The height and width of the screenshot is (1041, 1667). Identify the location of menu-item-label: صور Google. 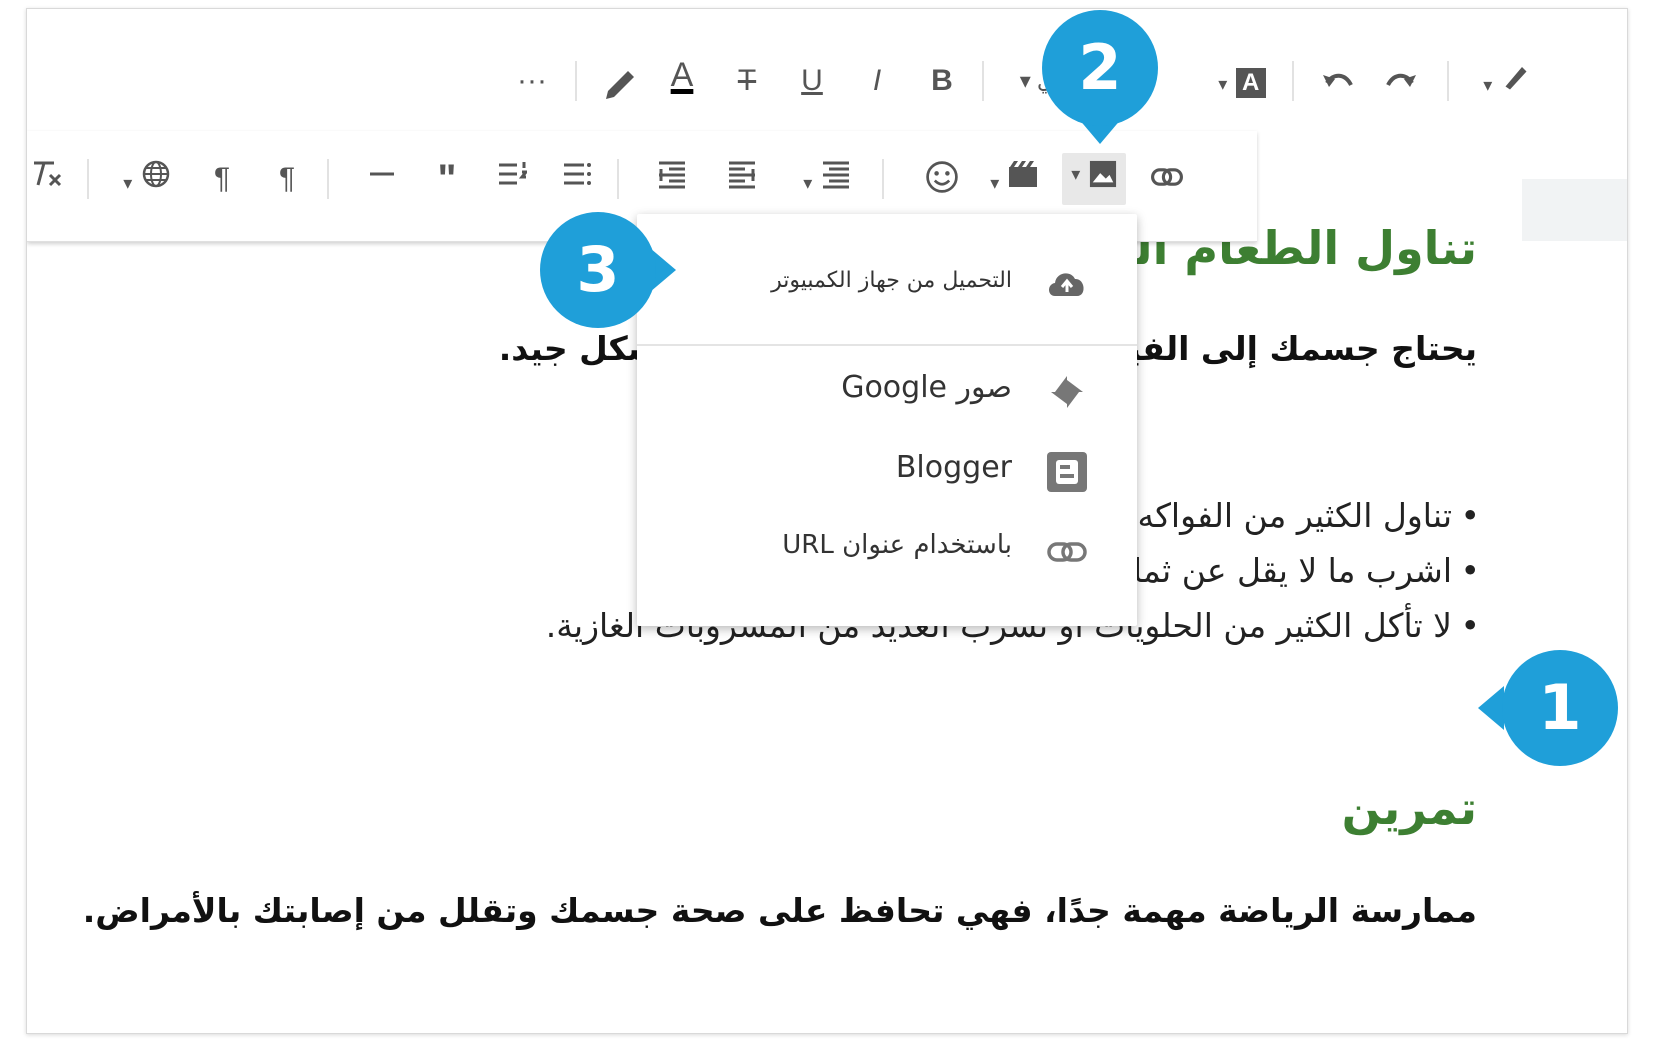
(926, 387).